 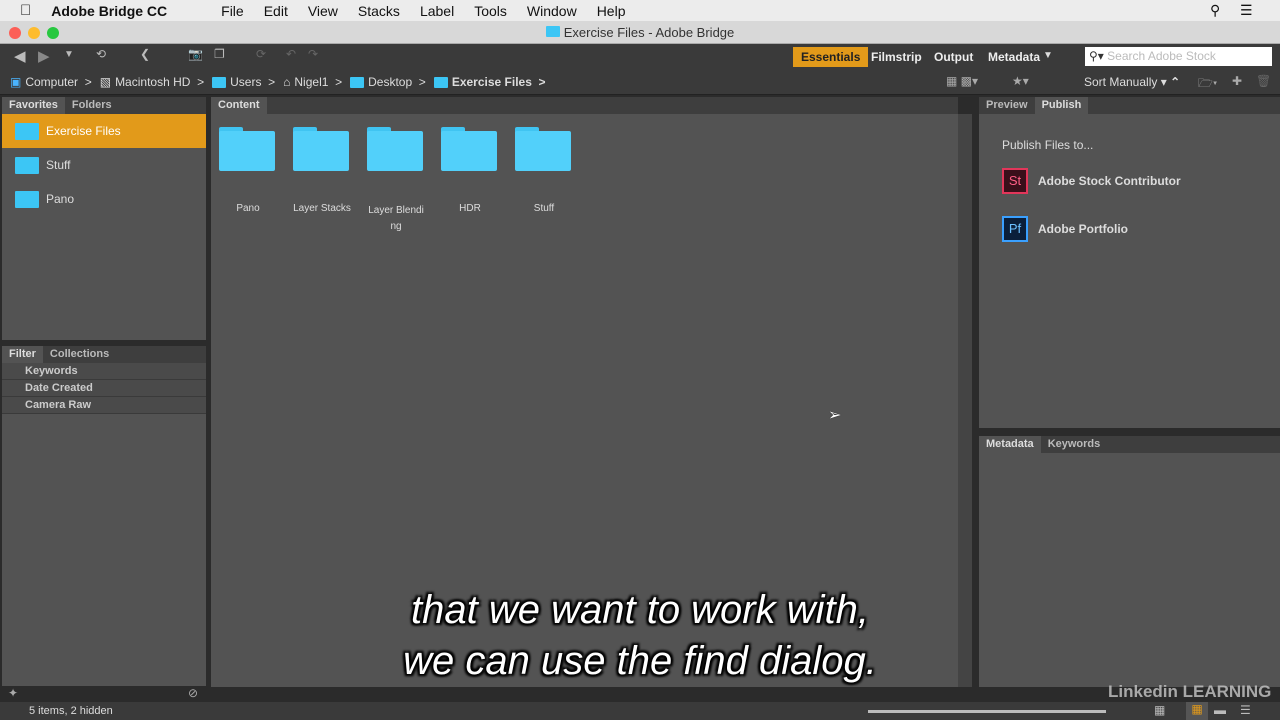 What do you see at coordinates (640, 711) in the screenshot?
I see `status-bar: 5 items, 2 hidden ▦ ▦ ▬ ☰` at bounding box center [640, 711].